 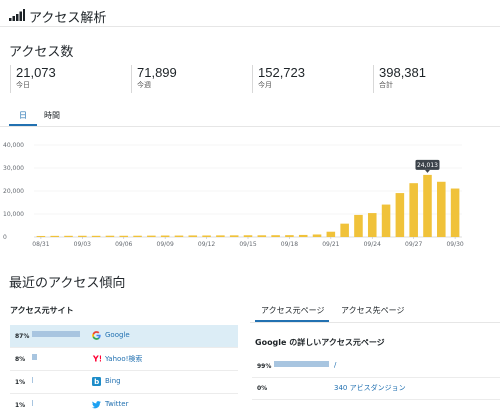 I want to click on source-percent: 87%, so click(x=22, y=336).